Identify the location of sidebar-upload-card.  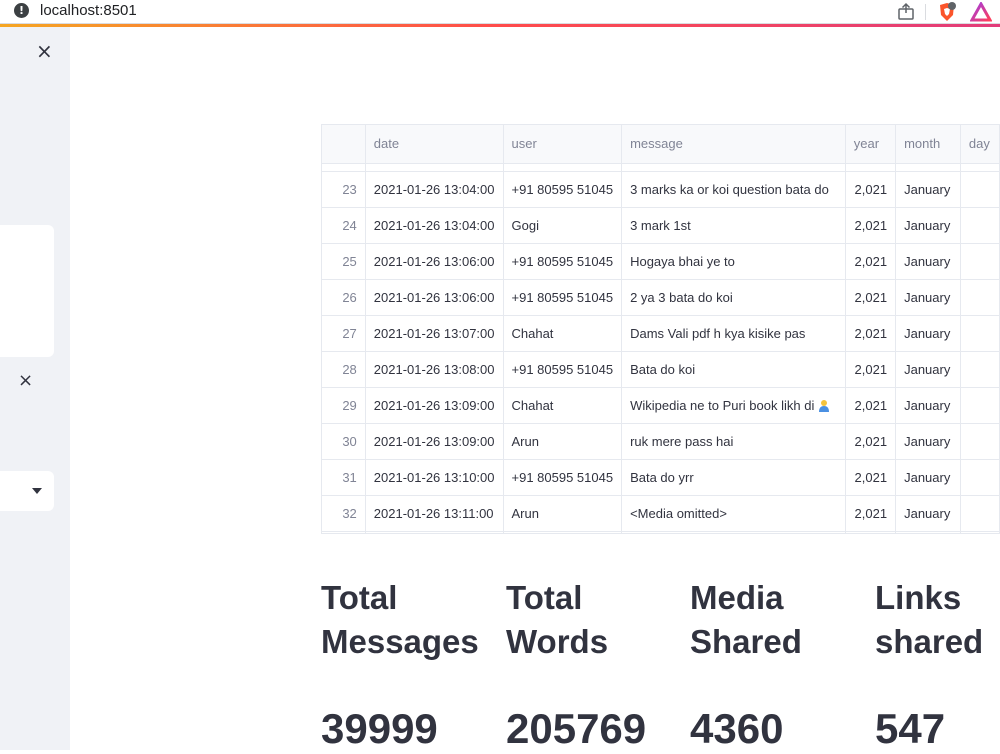
(27, 291).